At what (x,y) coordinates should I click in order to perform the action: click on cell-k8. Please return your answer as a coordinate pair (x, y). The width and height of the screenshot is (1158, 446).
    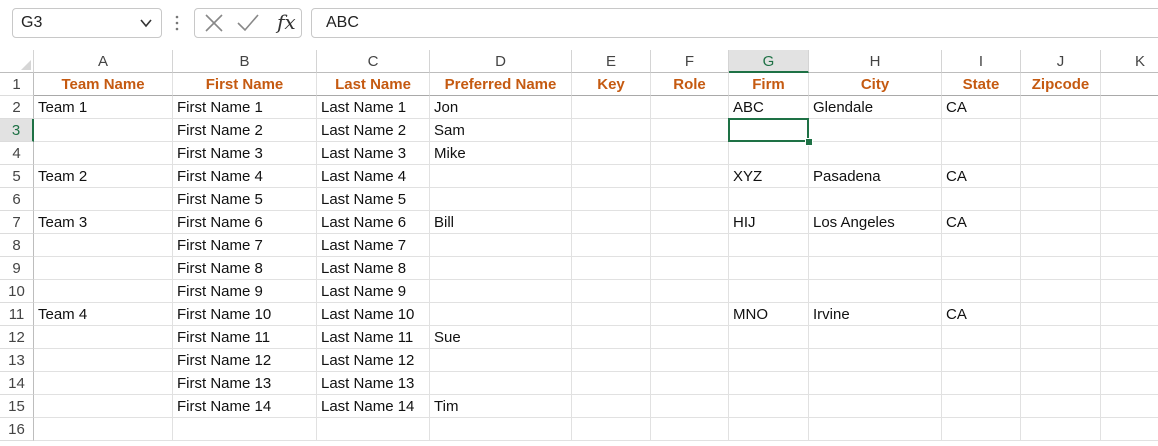
    Looking at the image, I should click on (1129, 245).